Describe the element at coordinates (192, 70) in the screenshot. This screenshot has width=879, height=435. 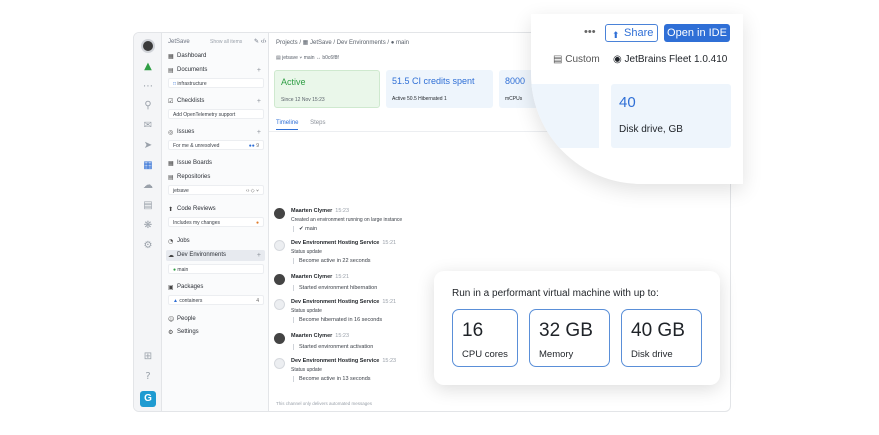
I see `sidebar-item-label: Documents` at that location.